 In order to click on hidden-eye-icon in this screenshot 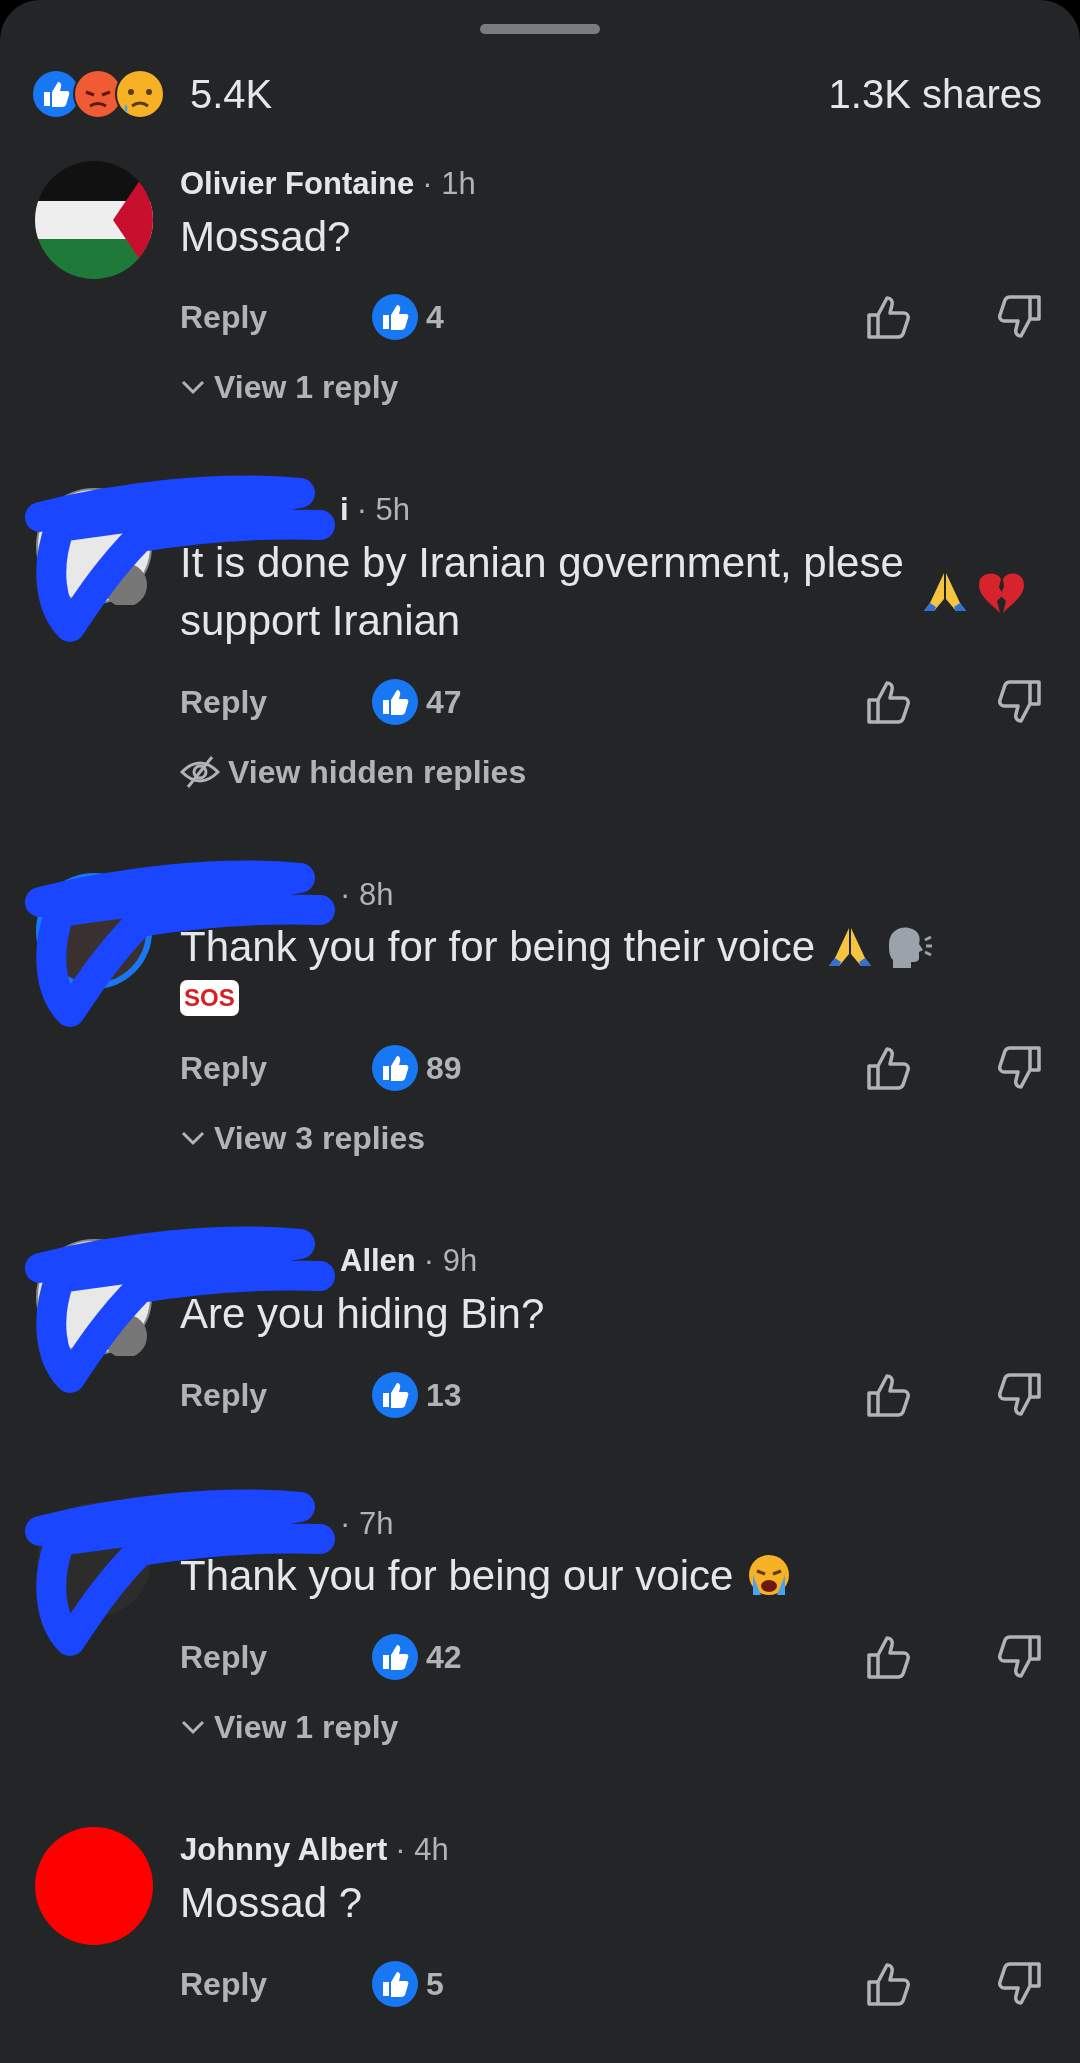, I will do `click(200, 771)`.